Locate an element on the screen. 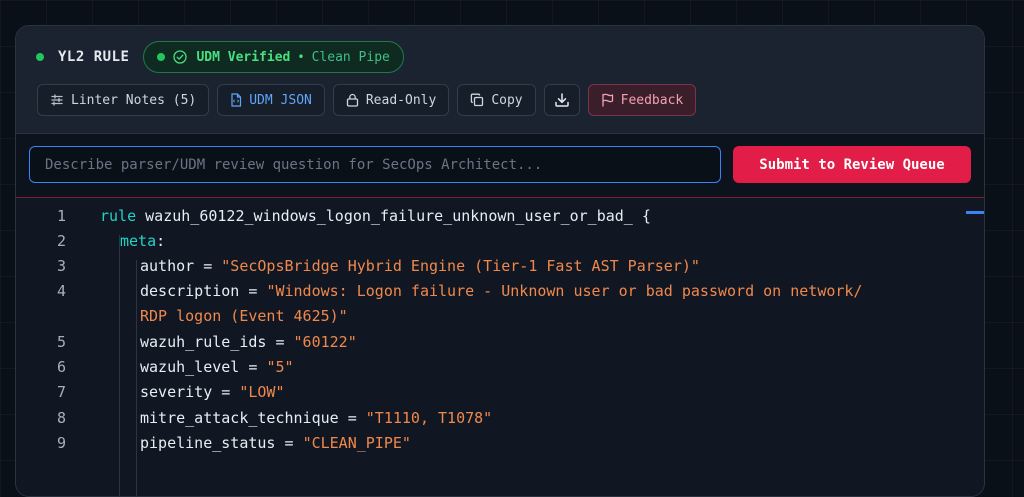  string-token: RDP logon (Event 4625)" is located at coordinates (244, 315).